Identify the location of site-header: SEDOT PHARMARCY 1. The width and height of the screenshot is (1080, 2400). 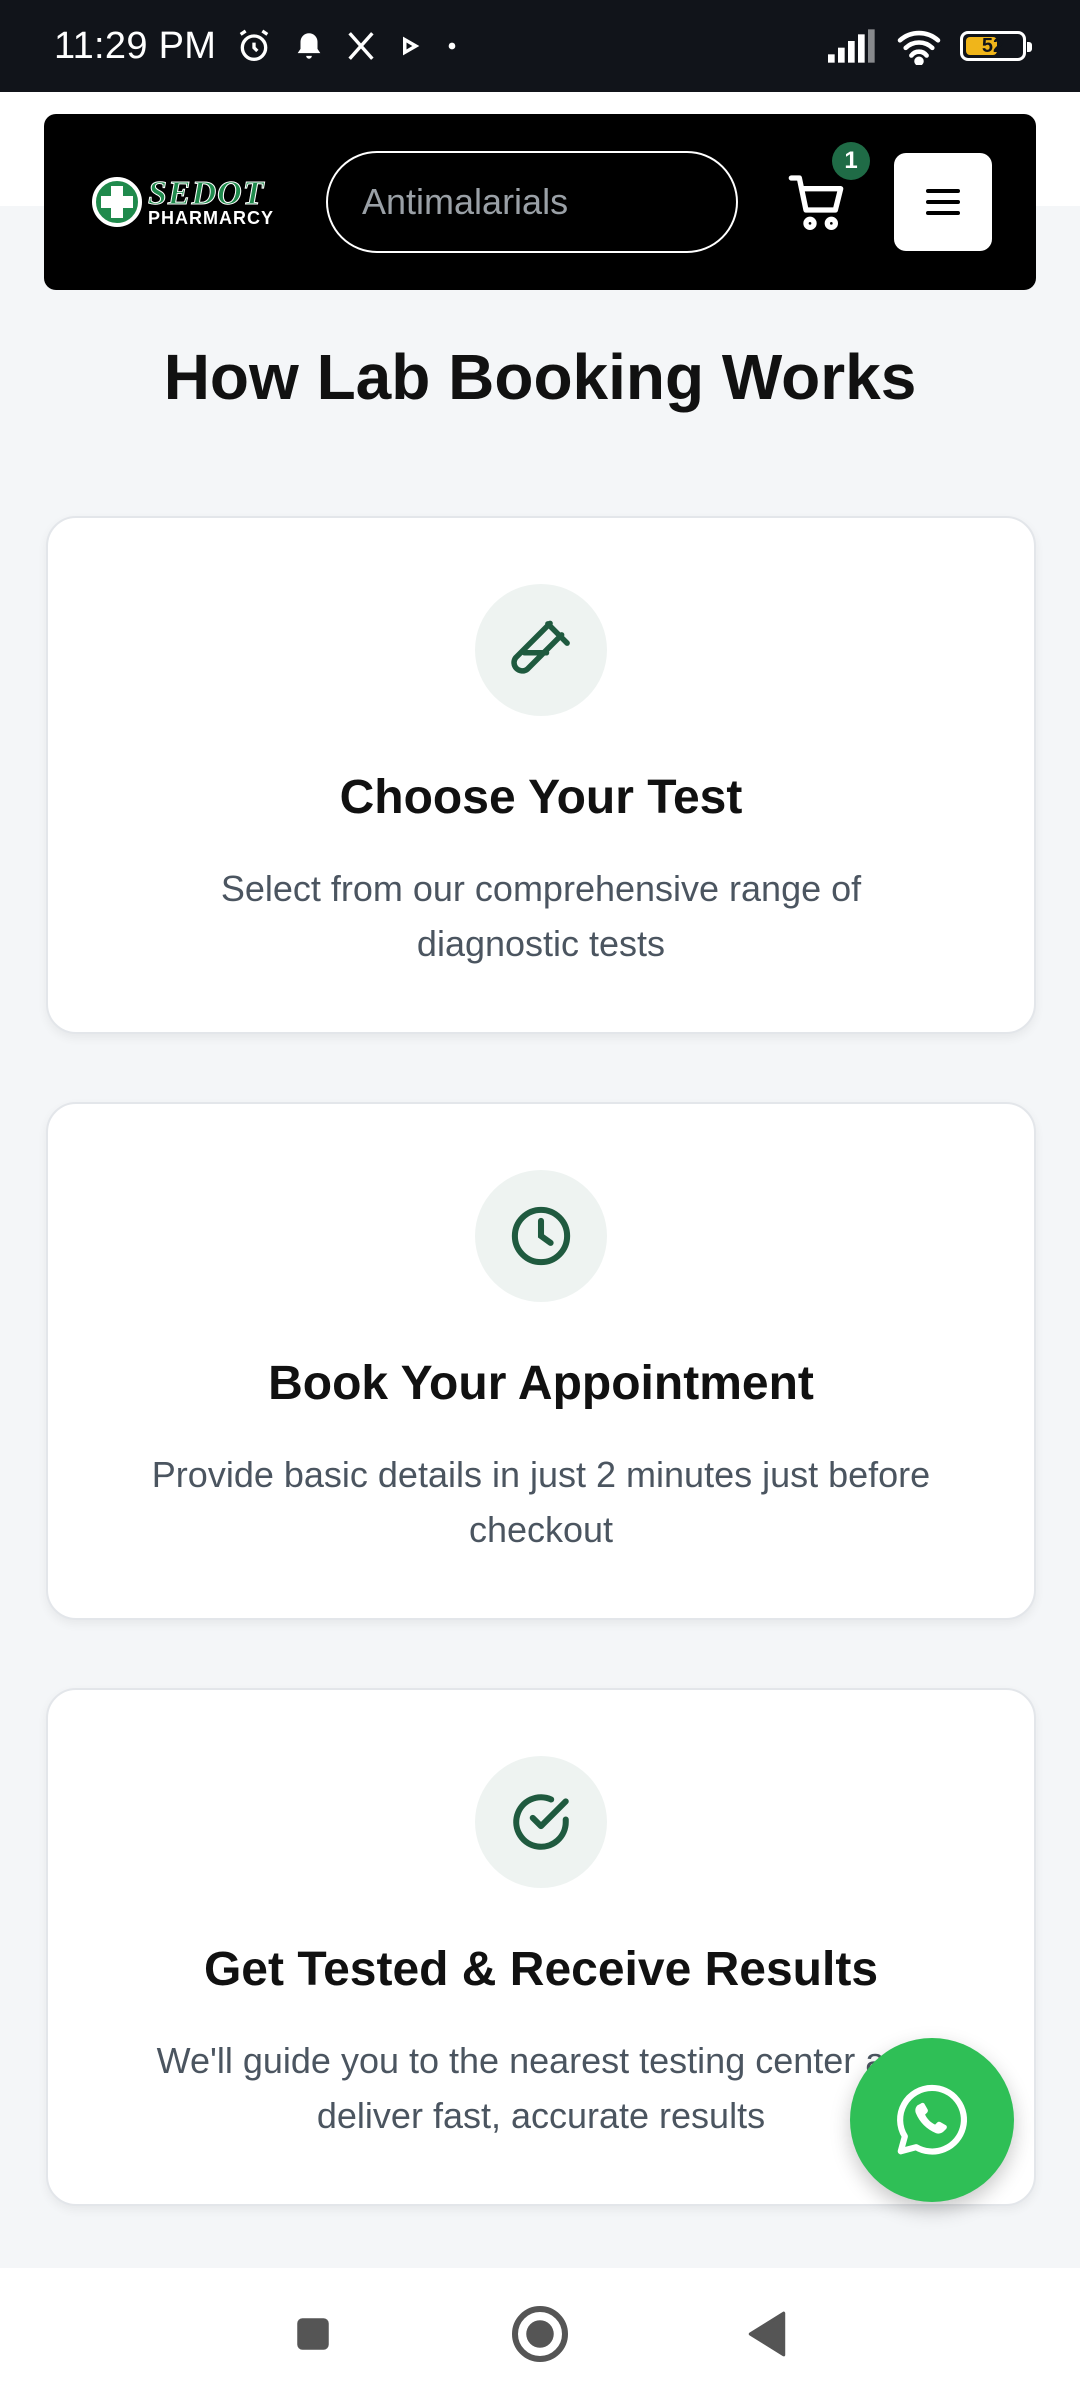
(540, 202).